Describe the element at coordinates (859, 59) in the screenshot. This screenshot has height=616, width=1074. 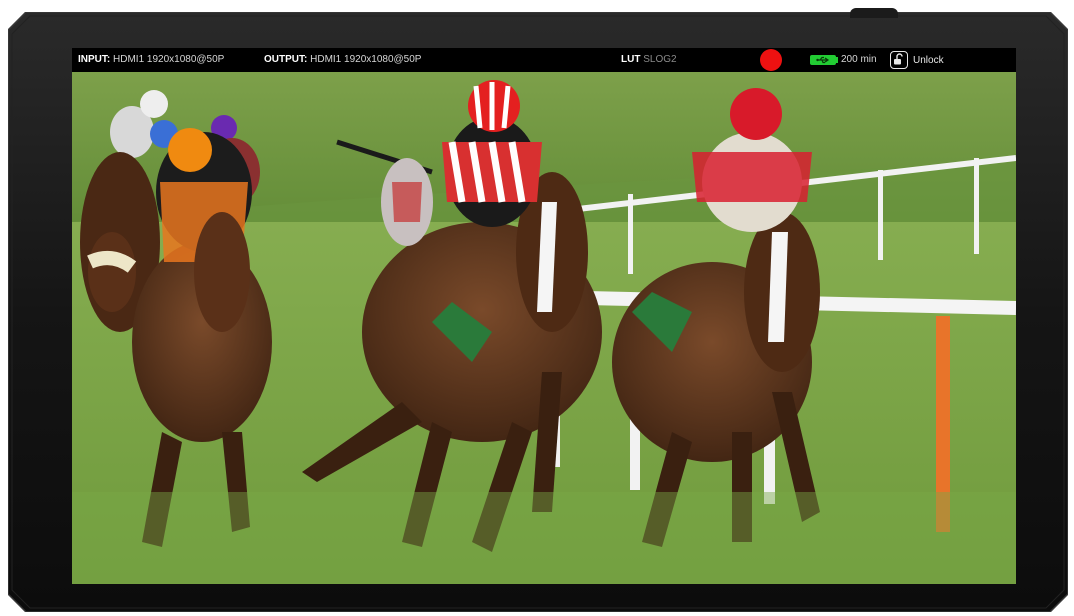
I see `battery-time: 200 min` at that location.